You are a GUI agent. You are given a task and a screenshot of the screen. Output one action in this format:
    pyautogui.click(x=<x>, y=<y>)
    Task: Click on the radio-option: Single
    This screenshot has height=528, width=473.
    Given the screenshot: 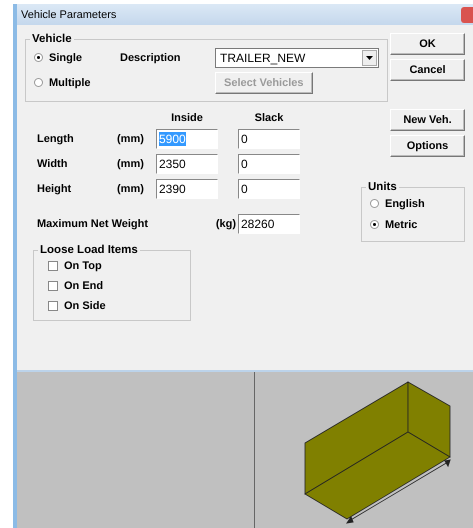 What is the action you would take?
    pyautogui.click(x=77, y=58)
    